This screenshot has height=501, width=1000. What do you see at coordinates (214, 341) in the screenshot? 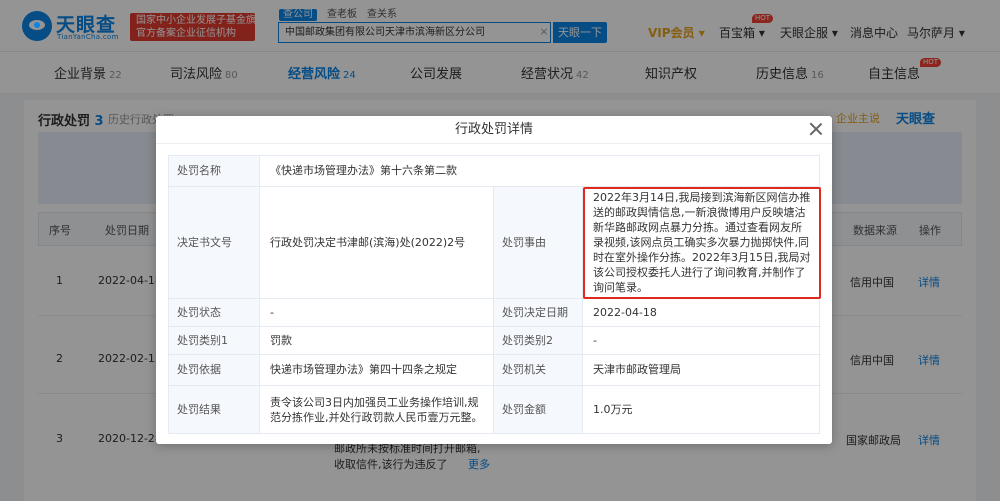
I see `label-category-1: 处罚类别1` at bounding box center [214, 341].